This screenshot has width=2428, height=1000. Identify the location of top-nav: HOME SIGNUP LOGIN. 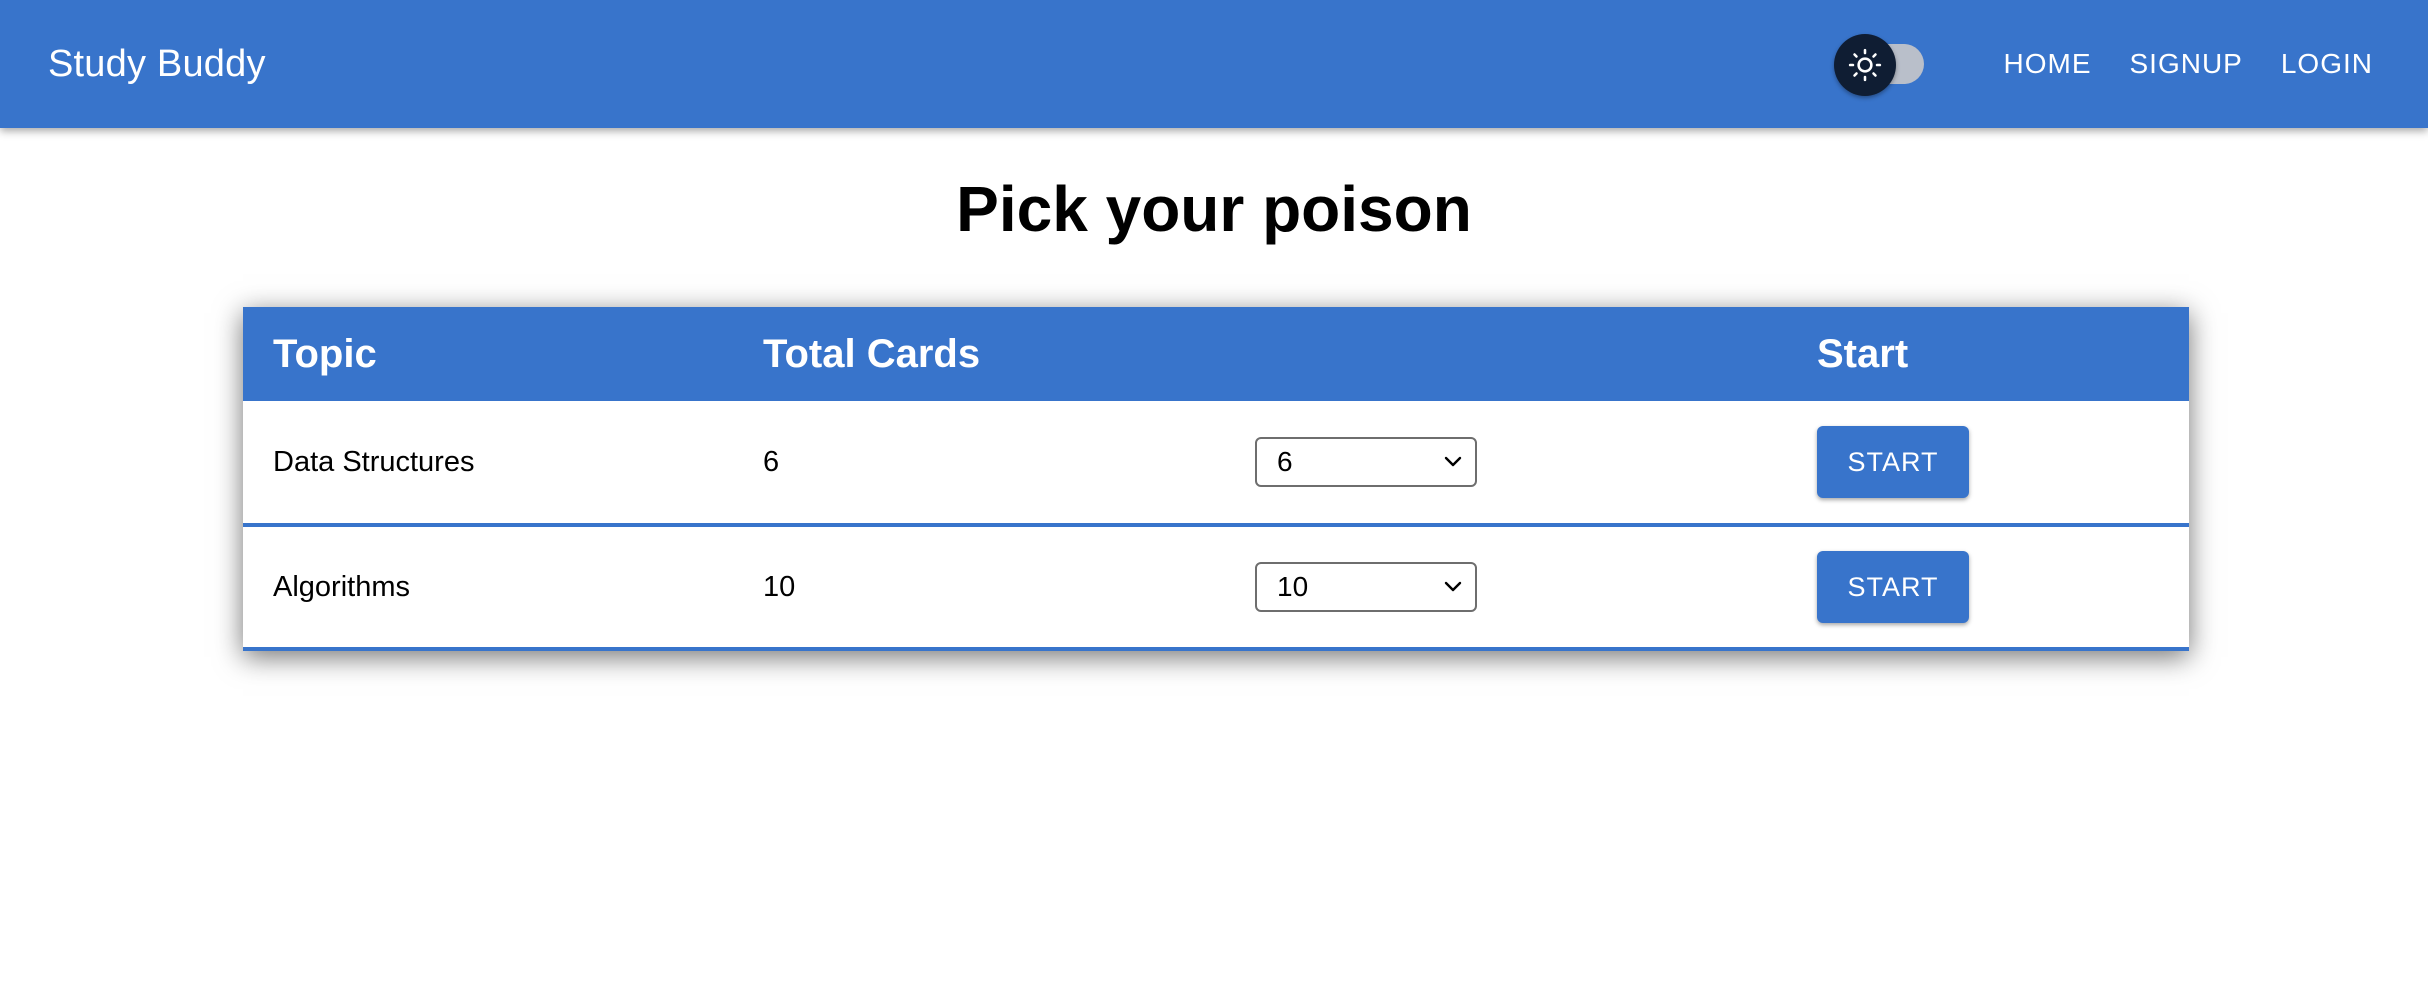
(2189, 64).